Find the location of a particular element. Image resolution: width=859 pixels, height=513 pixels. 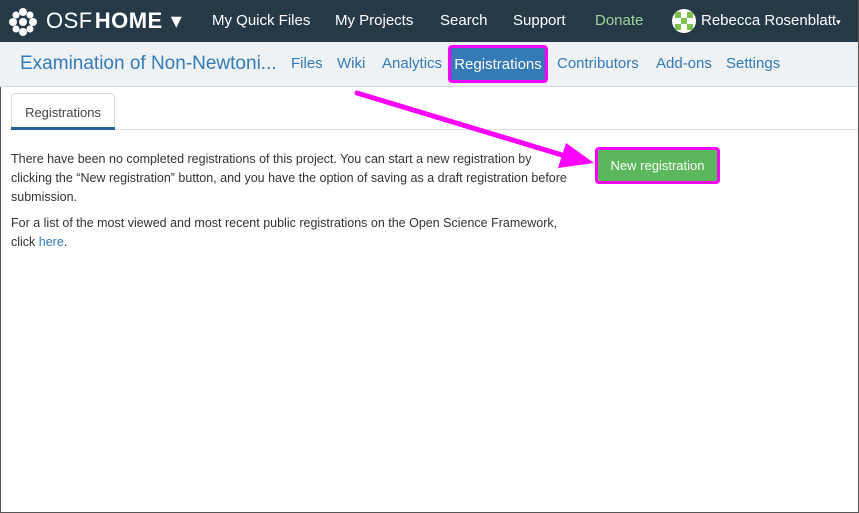

nav-search: Search is located at coordinates (464, 20).